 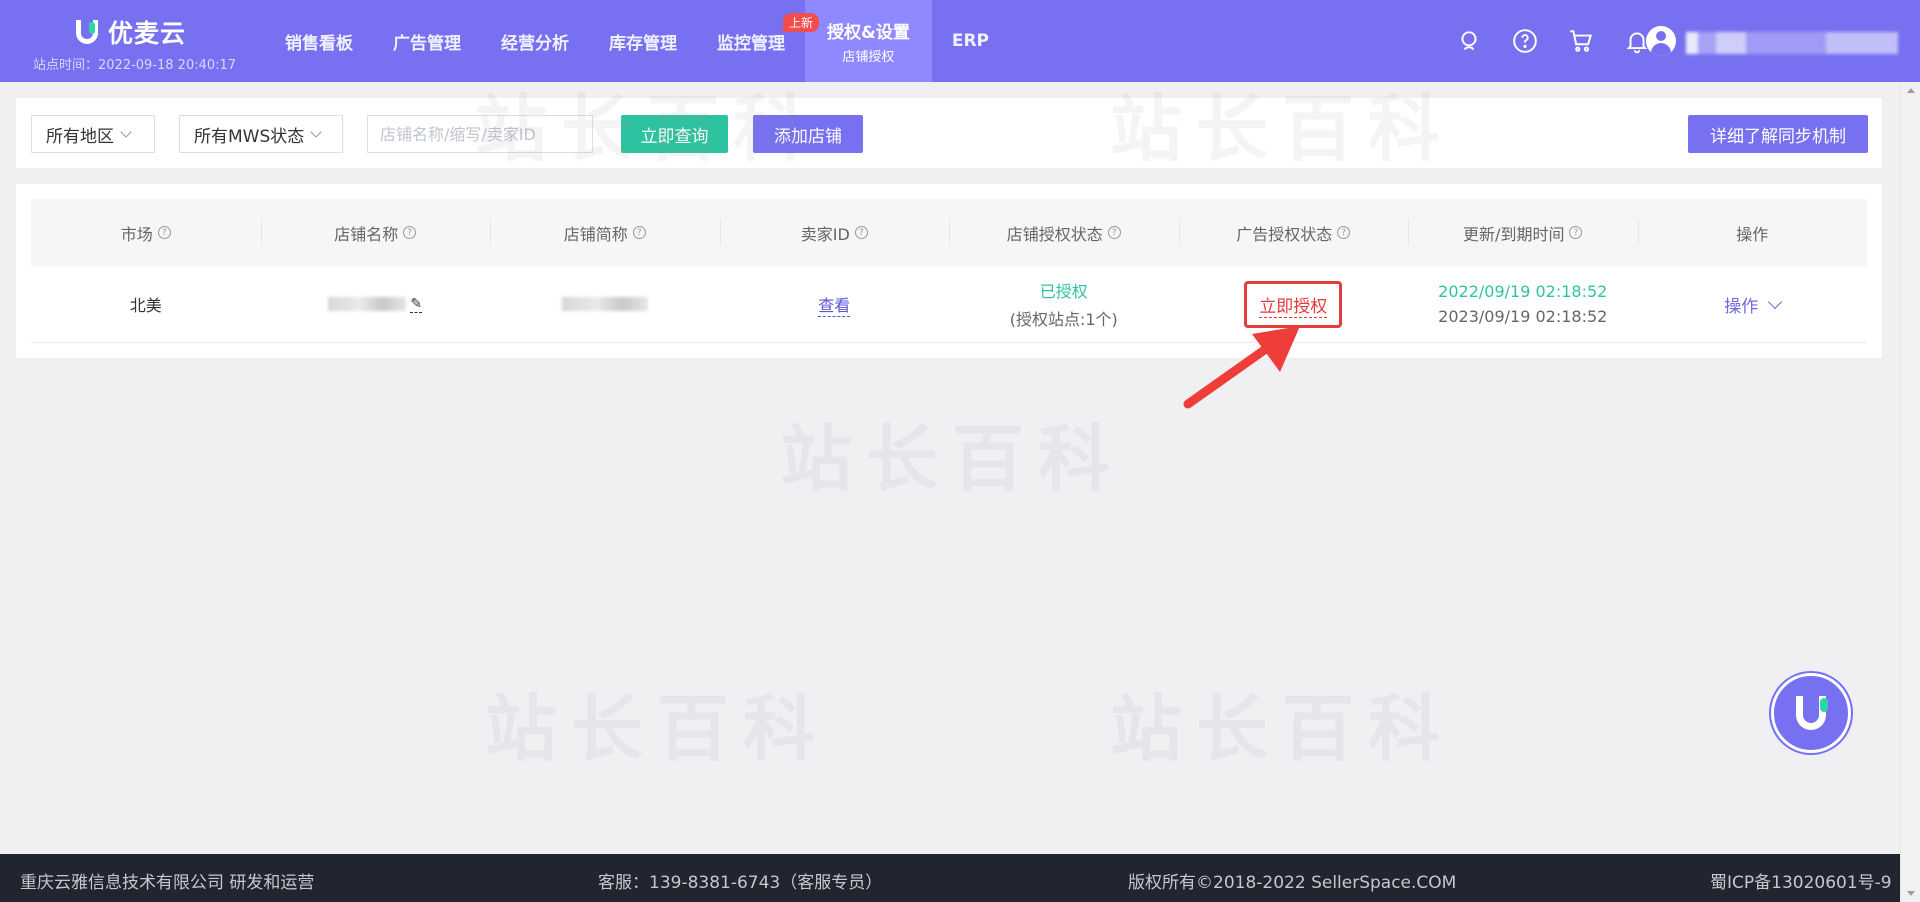 I want to click on brand-logo: 优麦云, so click(x=130, y=32).